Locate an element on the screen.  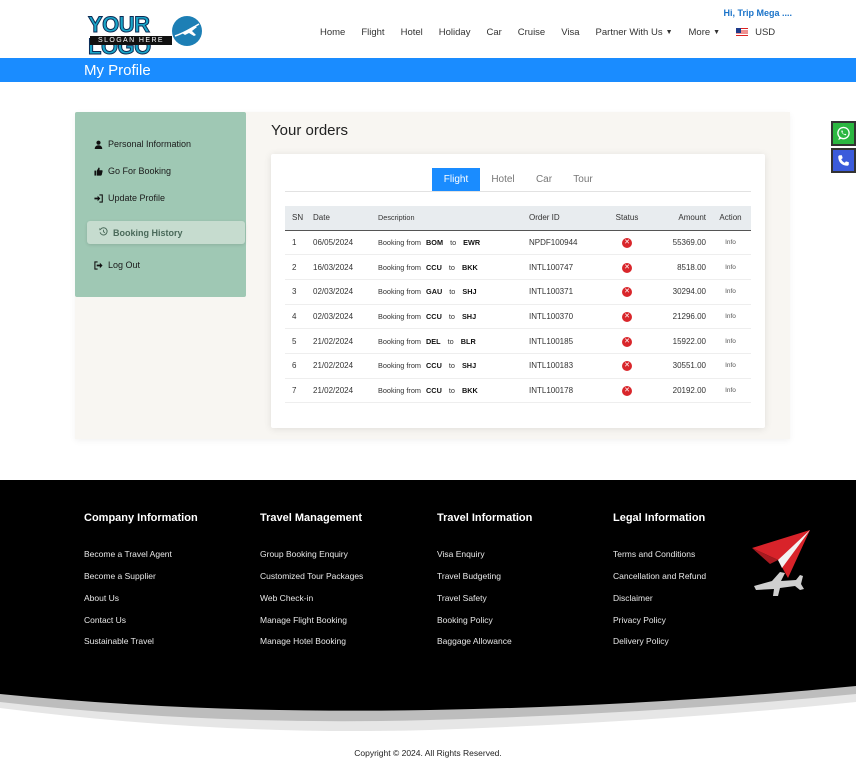
cell-order-id: INTL100371 is located at coordinates (566, 291).